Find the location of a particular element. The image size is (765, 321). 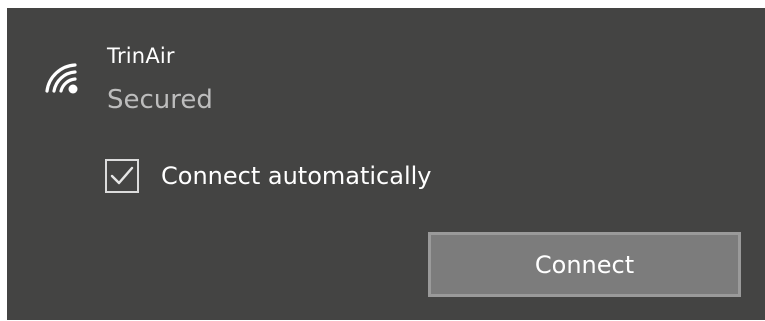

connect-automatically-option: Connect automatically is located at coordinates (268, 176).